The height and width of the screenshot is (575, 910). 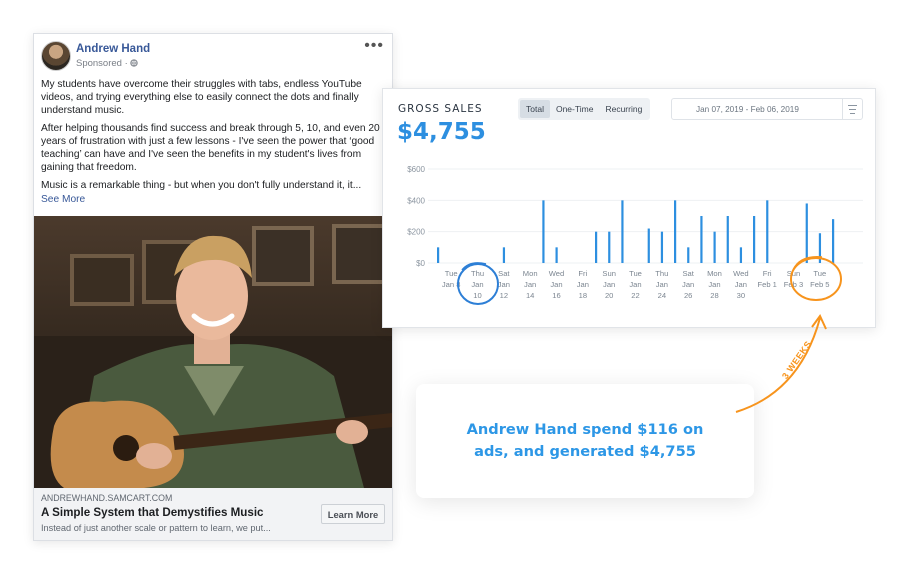 I want to click on three-weeks-label: 3 WEEKS, so click(x=797, y=359).